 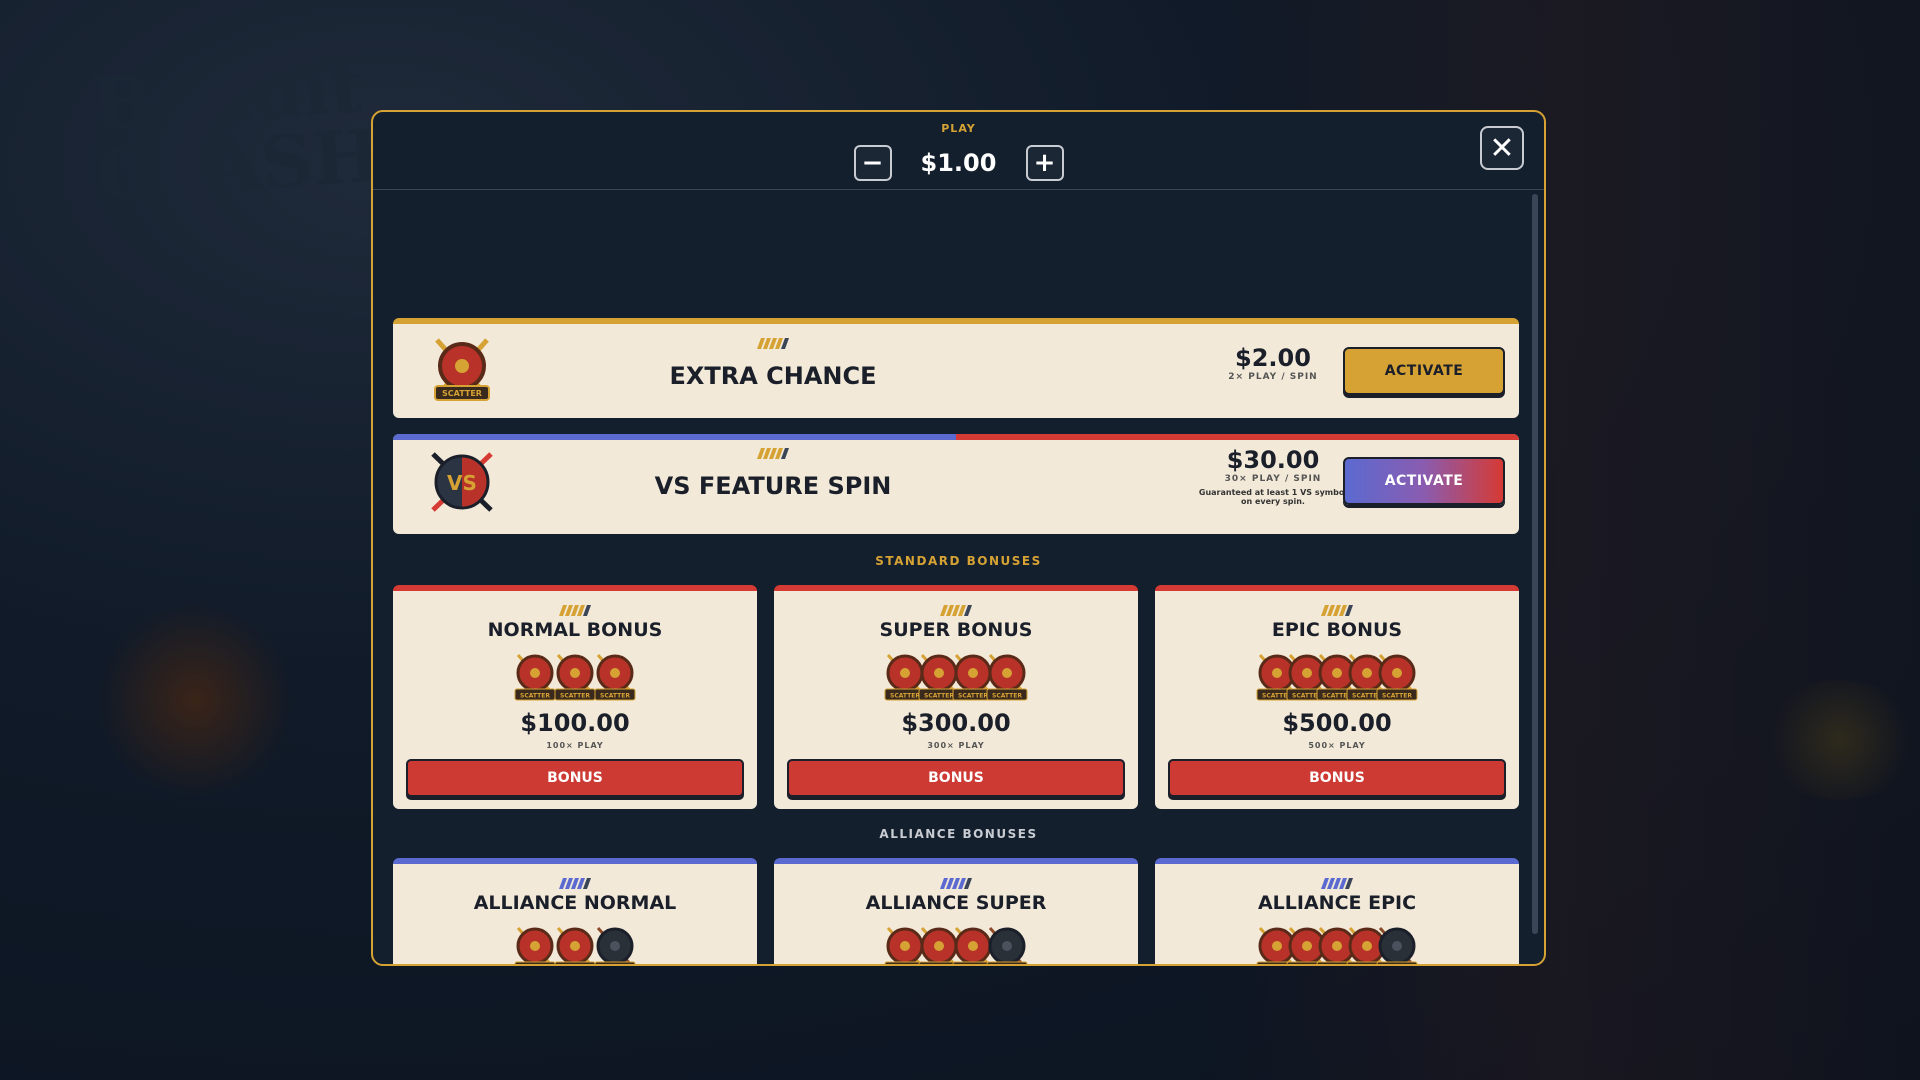 What do you see at coordinates (575, 723) in the screenshot?
I see `bonus-price: $100.00` at bounding box center [575, 723].